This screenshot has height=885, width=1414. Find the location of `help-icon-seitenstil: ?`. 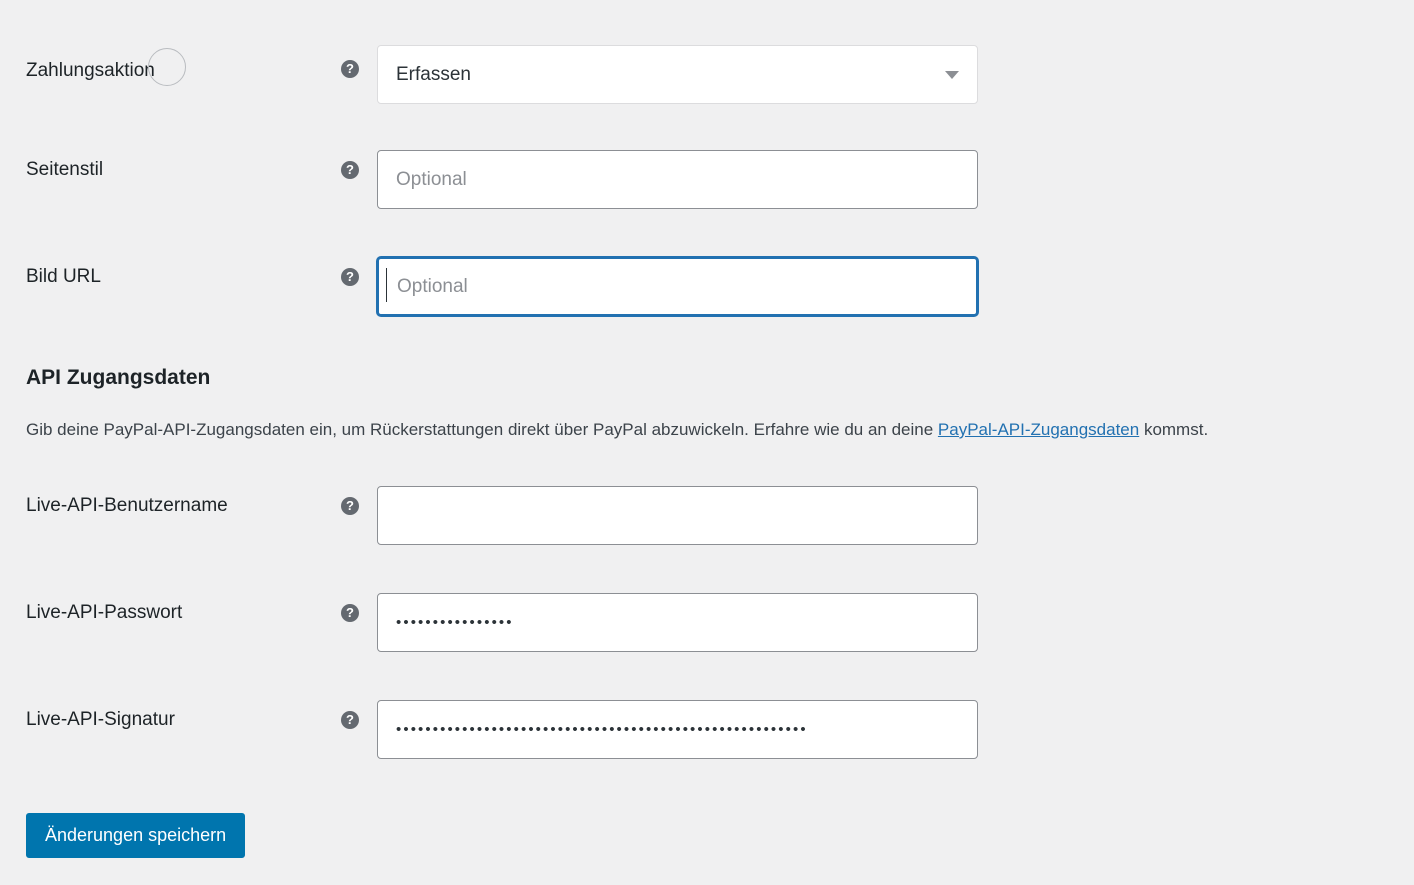

help-icon-seitenstil: ? is located at coordinates (350, 170).